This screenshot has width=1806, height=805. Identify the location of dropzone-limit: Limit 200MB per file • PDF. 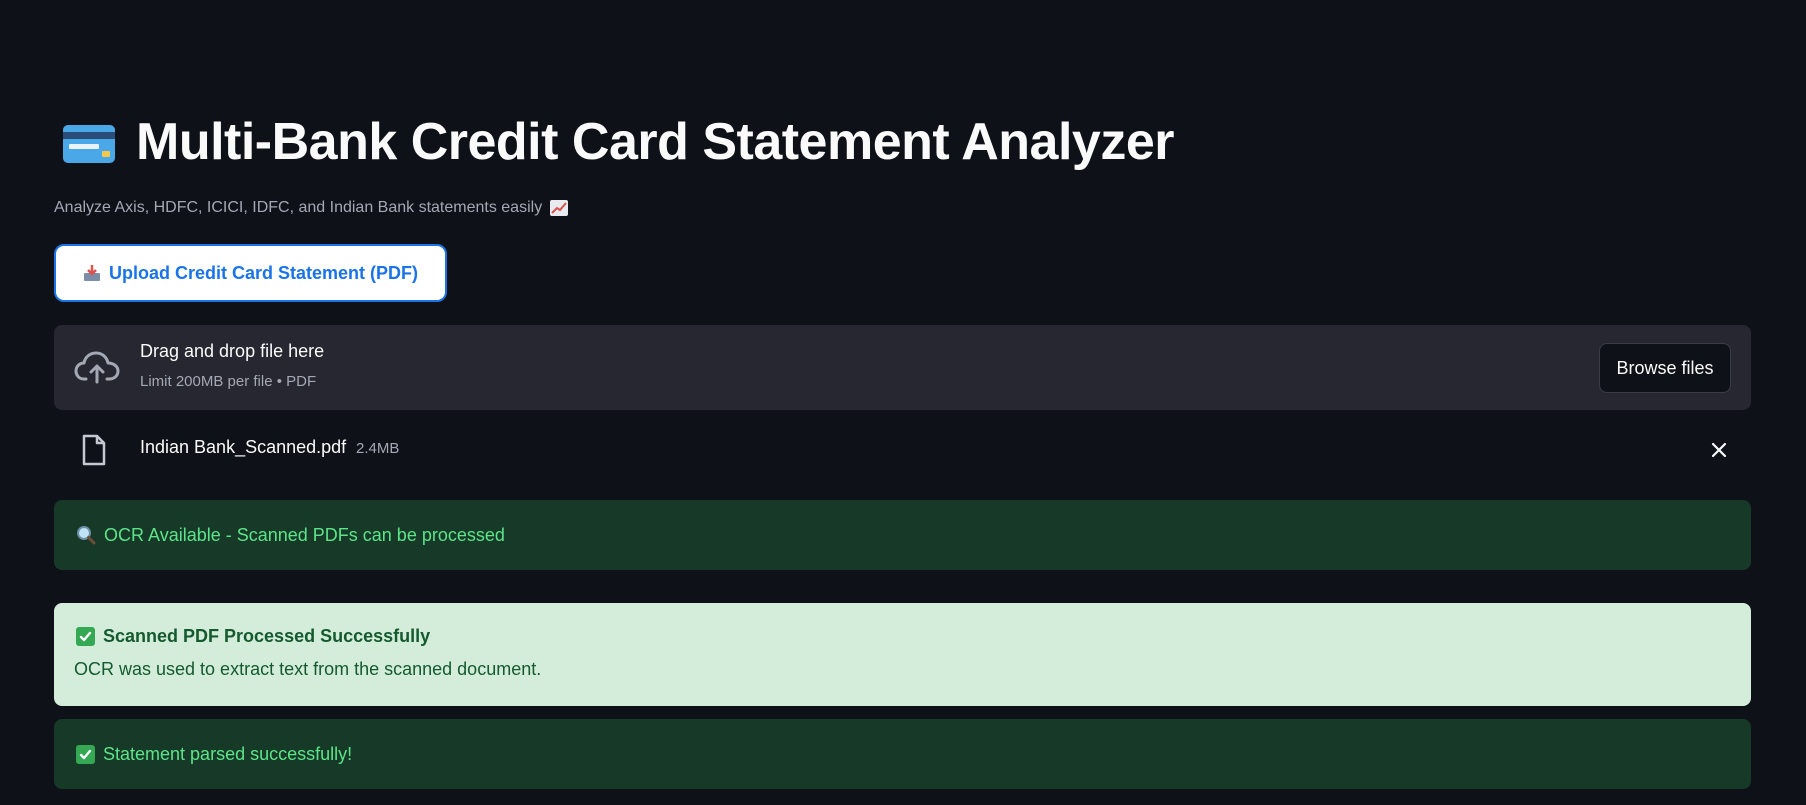
(228, 381).